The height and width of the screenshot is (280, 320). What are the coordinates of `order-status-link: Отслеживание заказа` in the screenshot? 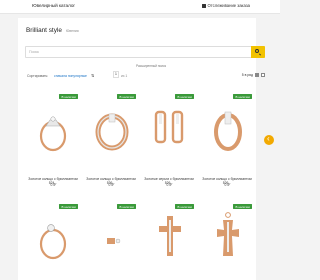 It's located at (226, 5).